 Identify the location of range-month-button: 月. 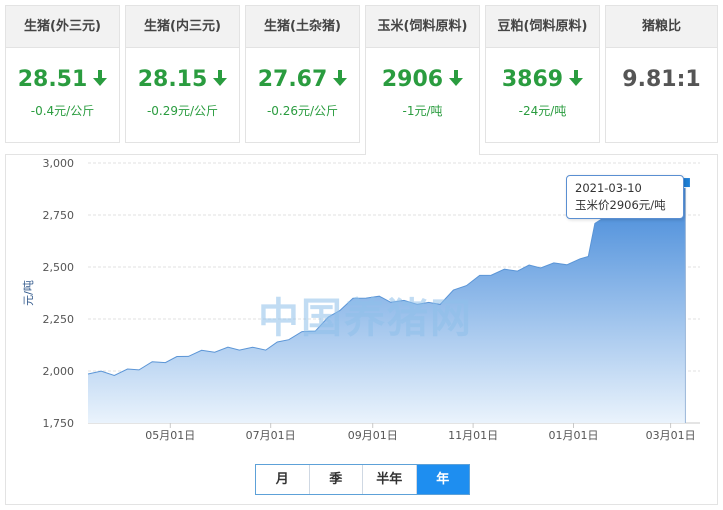
(283, 479).